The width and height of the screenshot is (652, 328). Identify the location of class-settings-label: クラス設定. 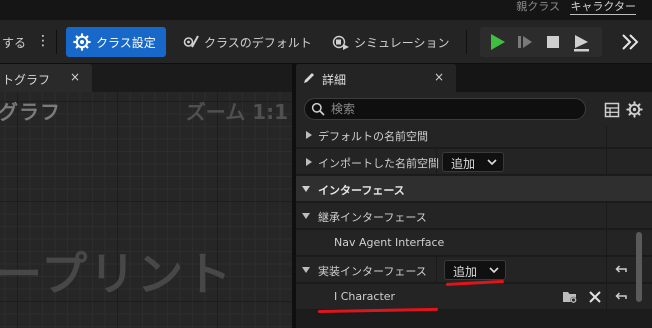
(126, 43).